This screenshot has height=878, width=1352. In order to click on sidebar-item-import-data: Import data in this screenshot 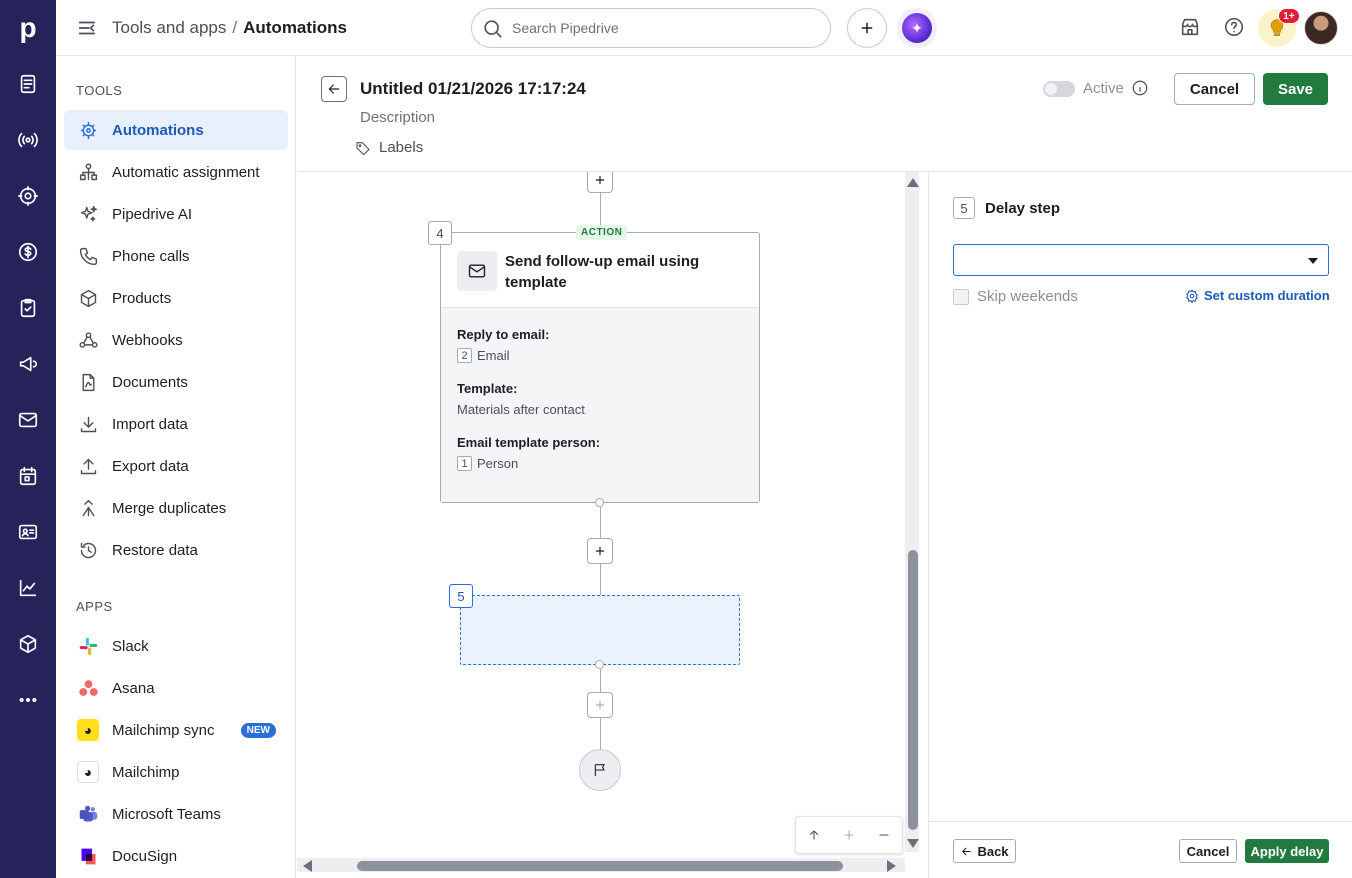, I will do `click(176, 424)`.